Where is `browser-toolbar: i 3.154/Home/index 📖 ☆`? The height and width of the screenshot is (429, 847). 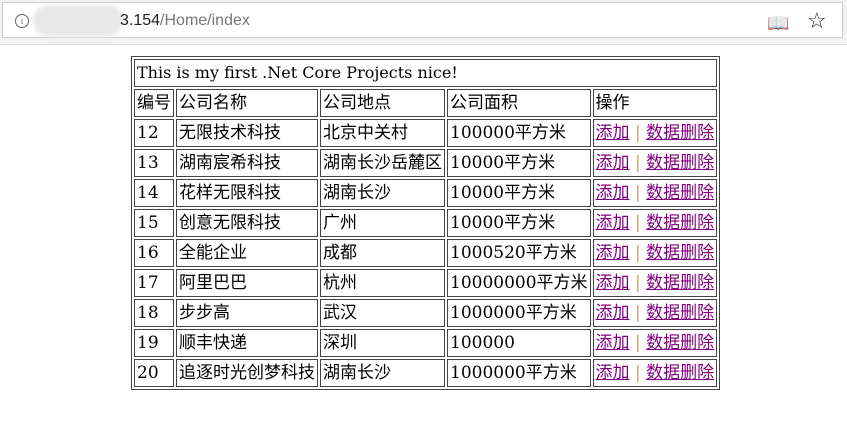 browser-toolbar: i 3.154/Home/index 📖 ☆ is located at coordinates (423, 22).